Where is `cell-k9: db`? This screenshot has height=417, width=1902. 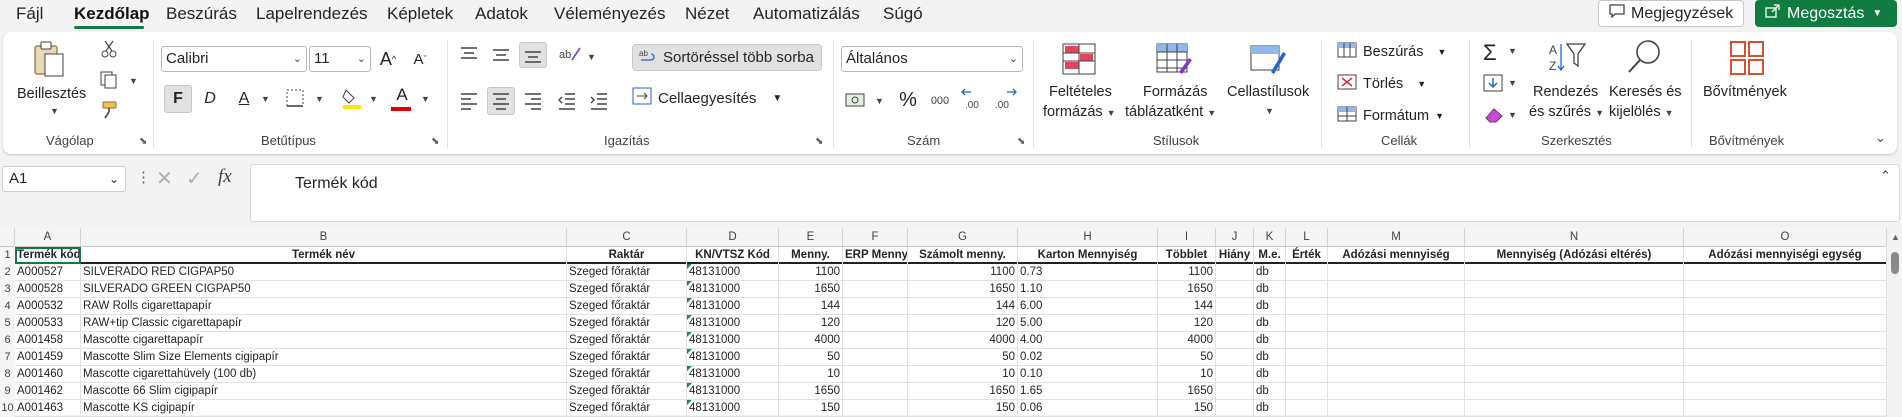 cell-k9: db is located at coordinates (1270, 391).